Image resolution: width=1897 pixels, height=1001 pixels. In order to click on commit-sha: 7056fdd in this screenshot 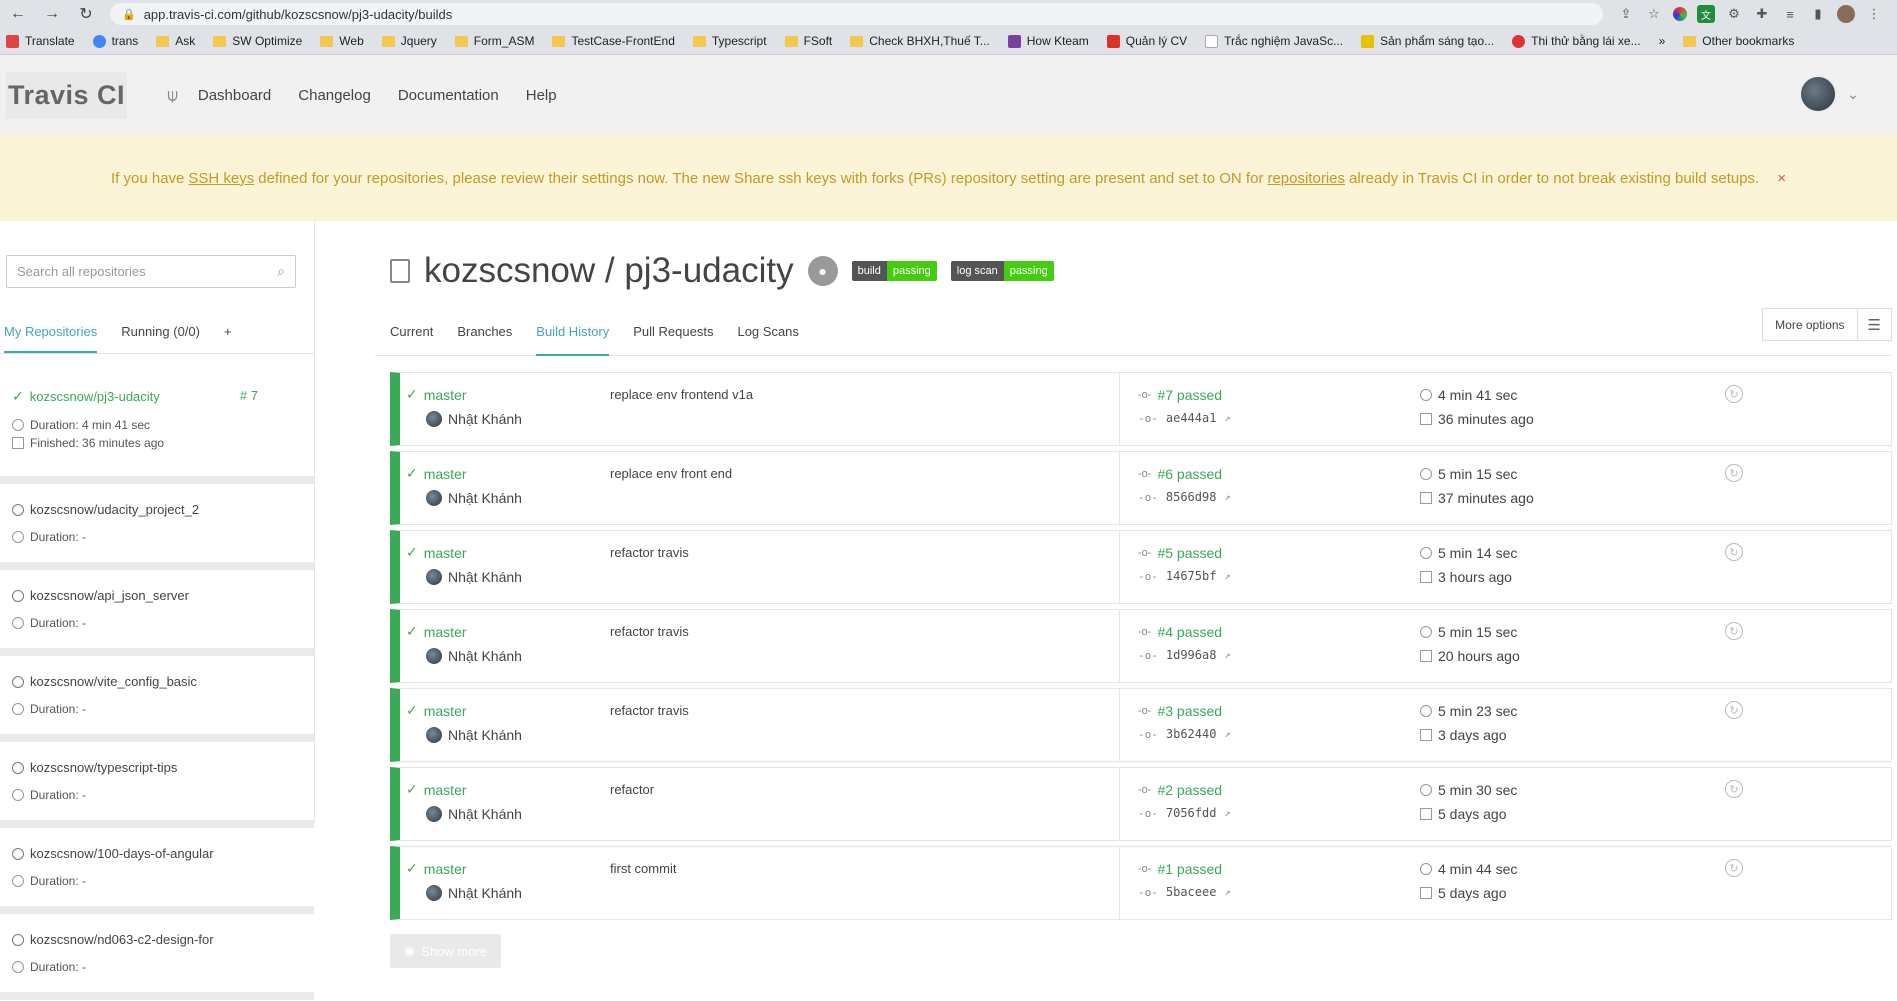, I will do `click(1191, 813)`.